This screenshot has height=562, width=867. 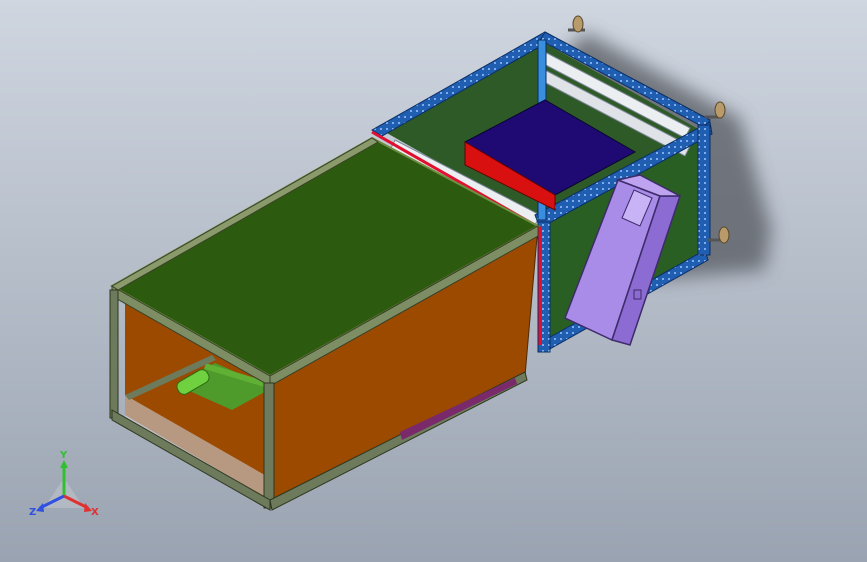 I want to click on cabinet-latch, so click(x=637, y=294).